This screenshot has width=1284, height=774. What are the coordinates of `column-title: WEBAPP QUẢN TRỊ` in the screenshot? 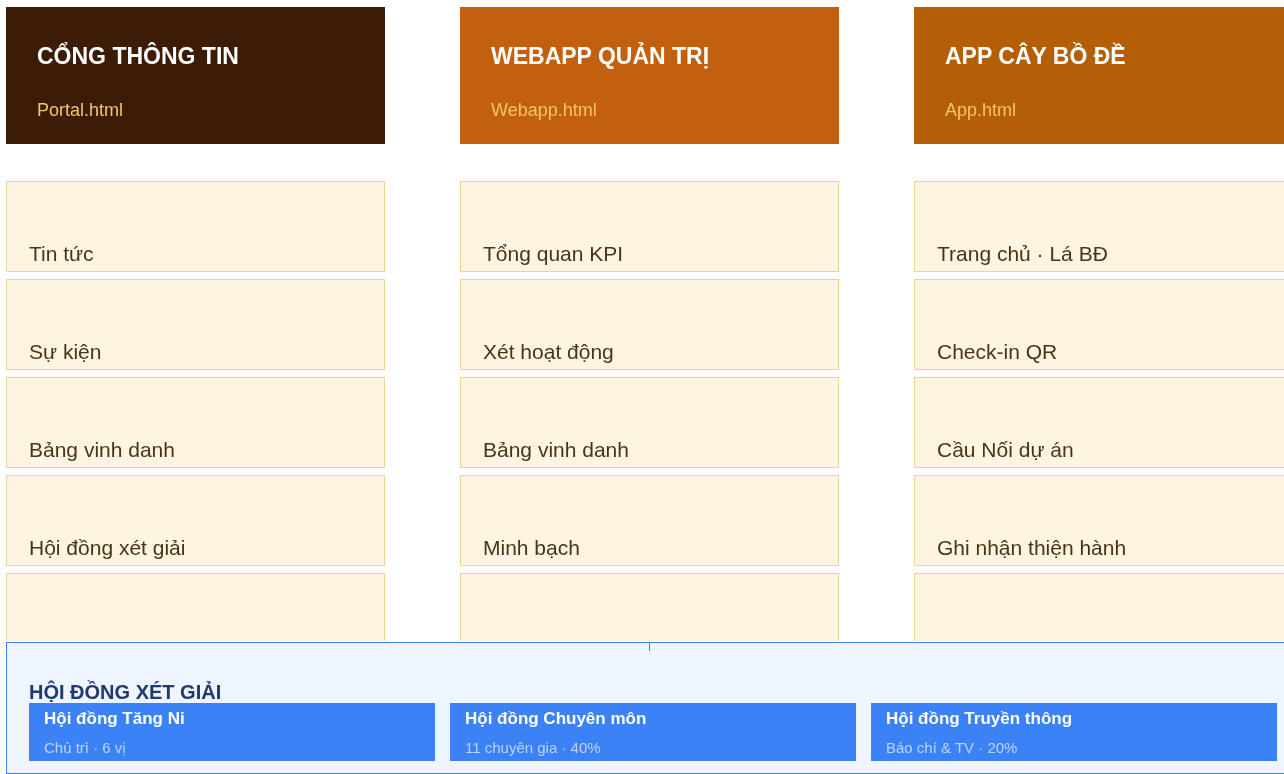 It's located at (601, 56).